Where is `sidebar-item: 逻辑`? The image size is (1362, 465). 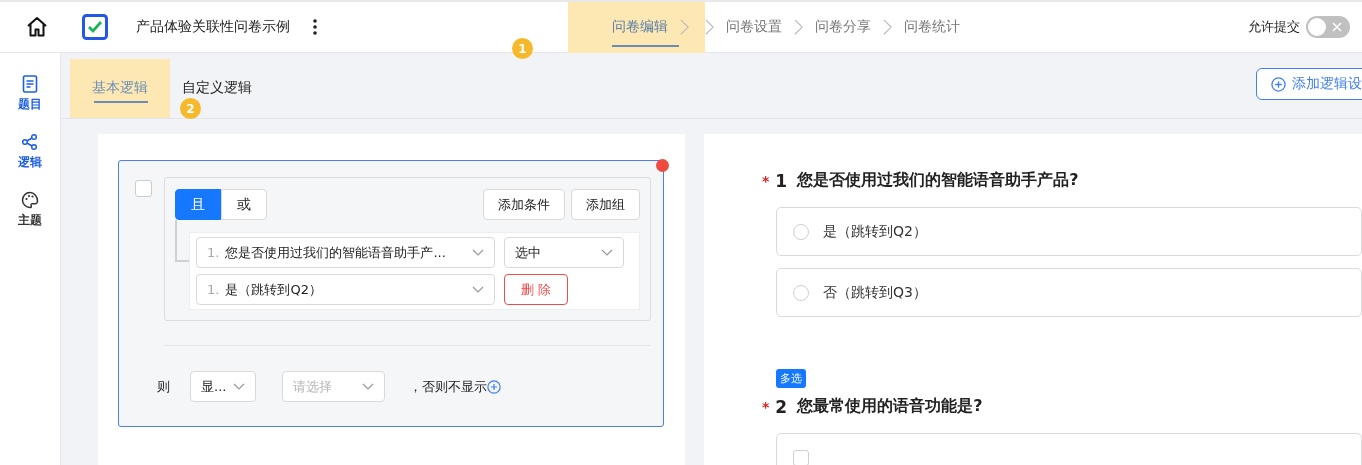 sidebar-item: 逻辑 is located at coordinates (30, 152).